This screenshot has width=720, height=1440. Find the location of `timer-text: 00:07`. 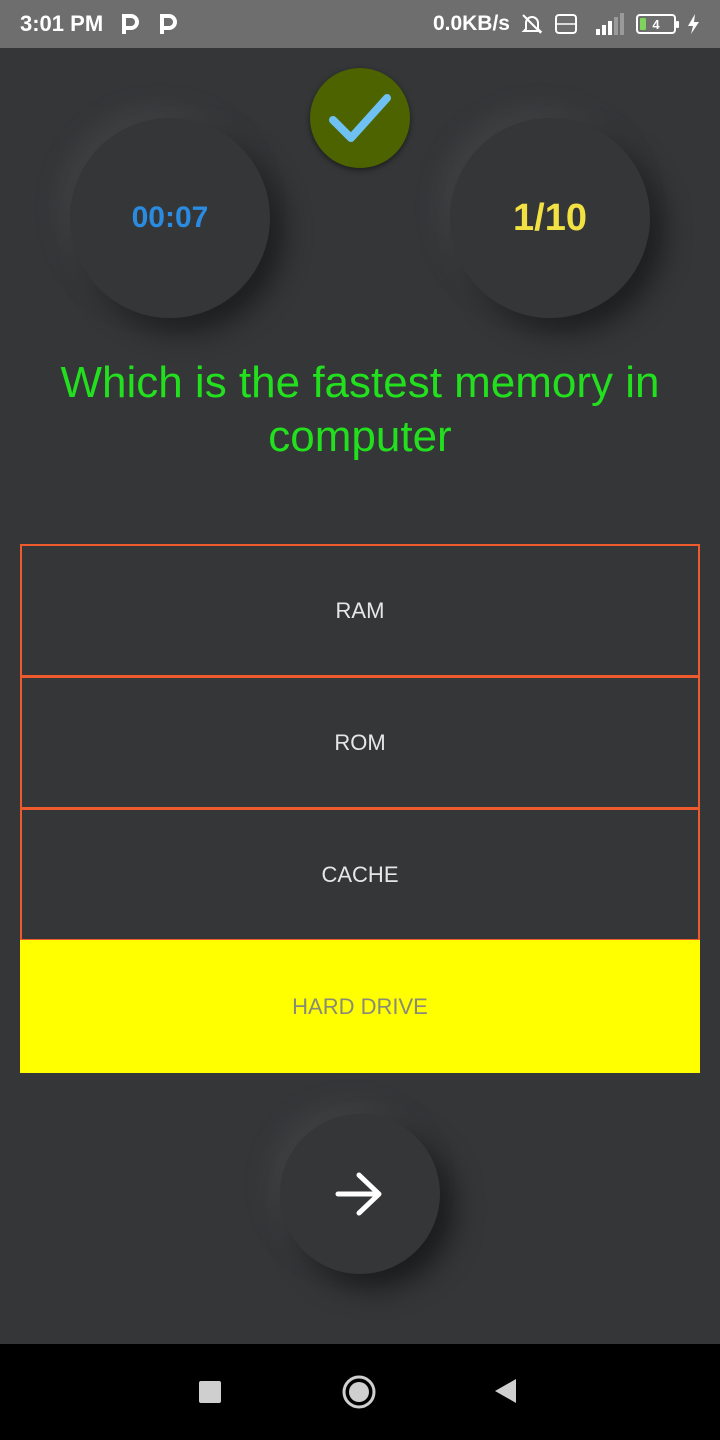

timer-text: 00:07 is located at coordinates (170, 217).